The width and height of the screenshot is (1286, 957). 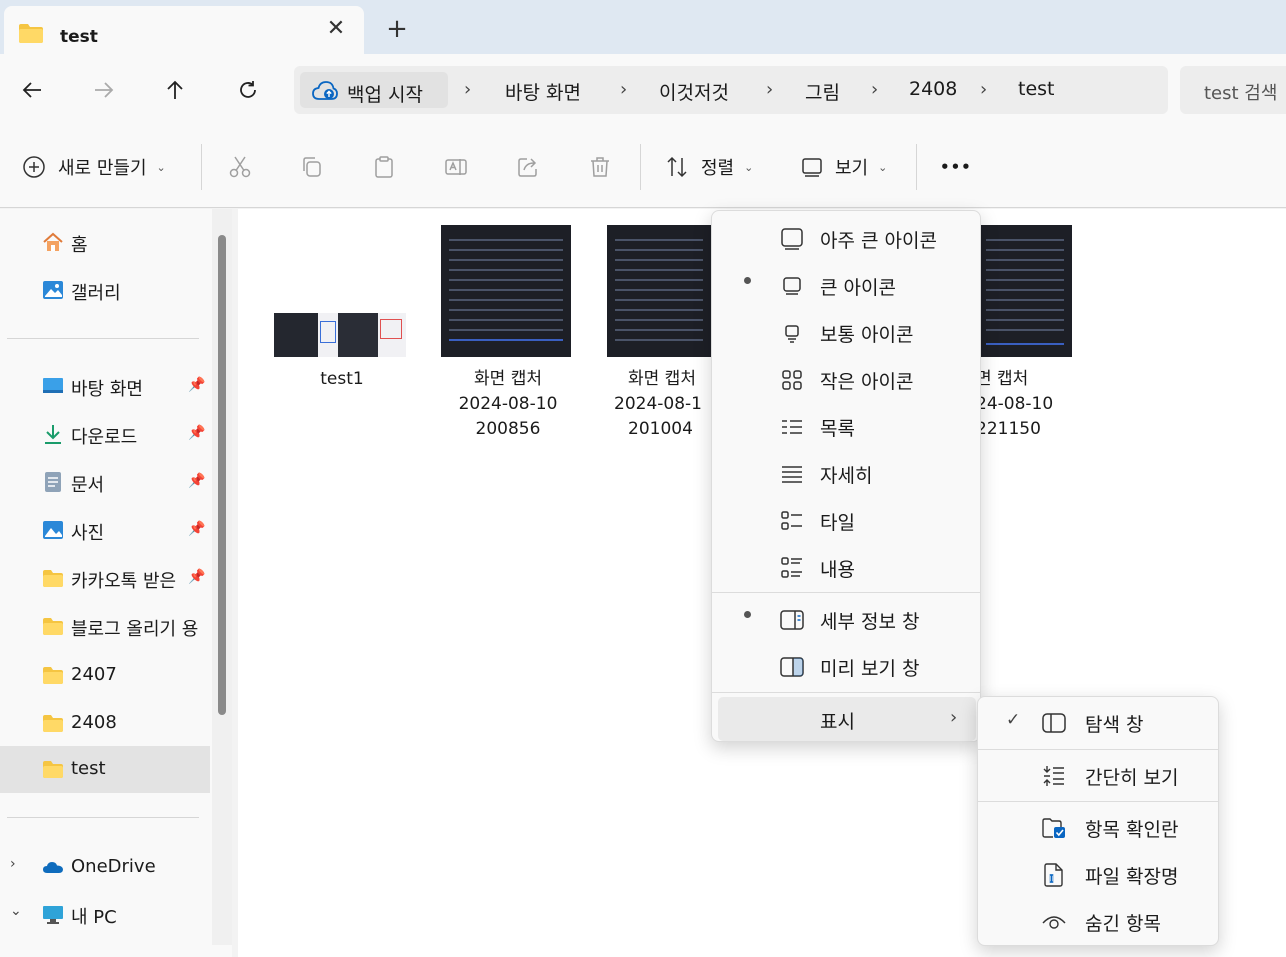 I want to click on submenu-item-file-extensions: 파일 확장명, so click(x=1099, y=874).